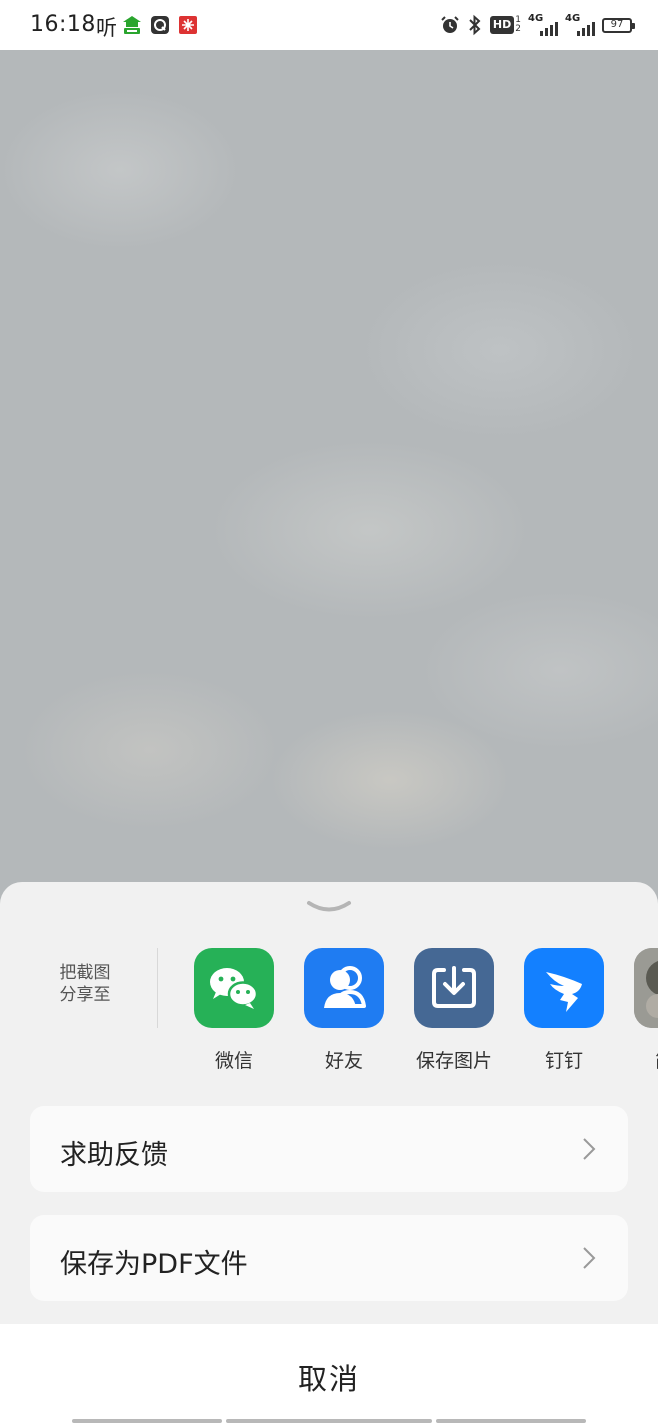 The width and height of the screenshot is (658, 1426). I want to click on message-notification-icon, so click(160, 25).